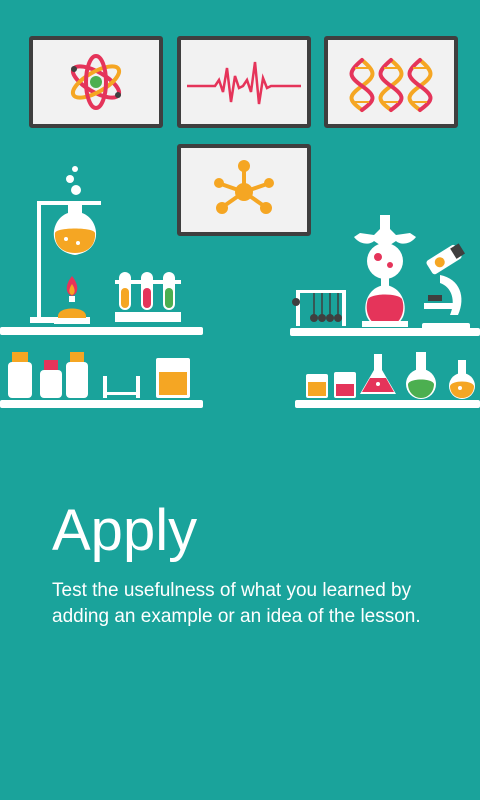 The image size is (480, 800). I want to click on beakers-flasks-icon, so click(390, 375).